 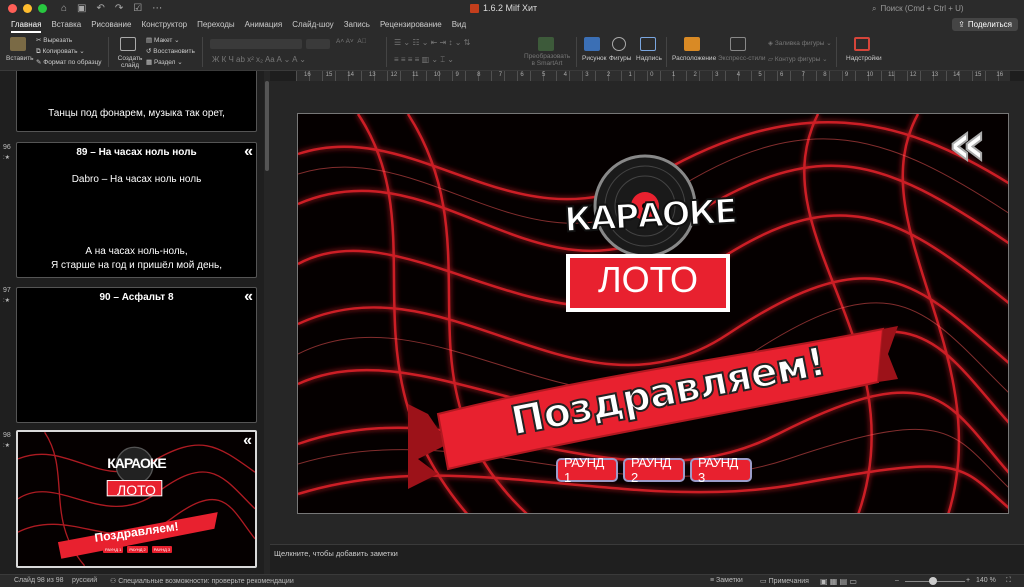 What do you see at coordinates (130, 62) in the screenshot?
I see `new-slide-button: Создать слайд` at bounding box center [130, 62].